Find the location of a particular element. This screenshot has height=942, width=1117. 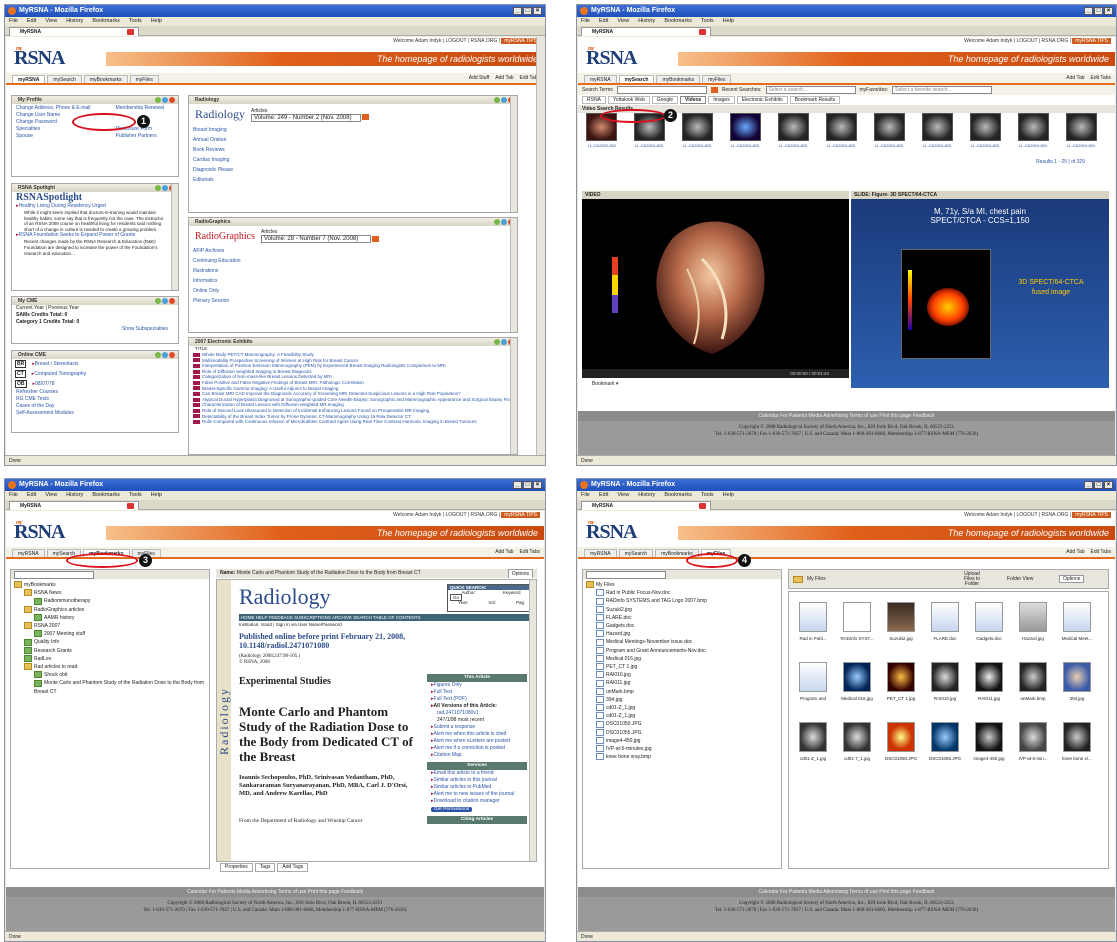

radiology-section-link: Editorials is located at coordinates (353, 180).